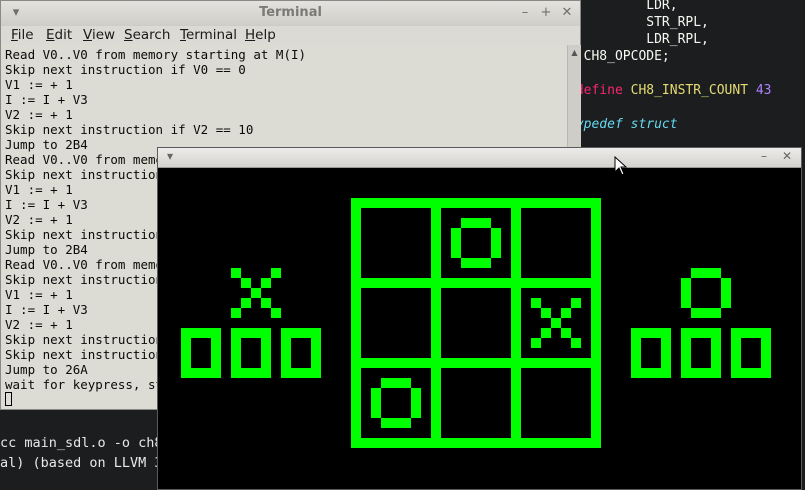 This screenshot has height=490, width=805. What do you see at coordinates (170, 156) in the screenshot?
I see `window-menu-icon: ▾` at bounding box center [170, 156].